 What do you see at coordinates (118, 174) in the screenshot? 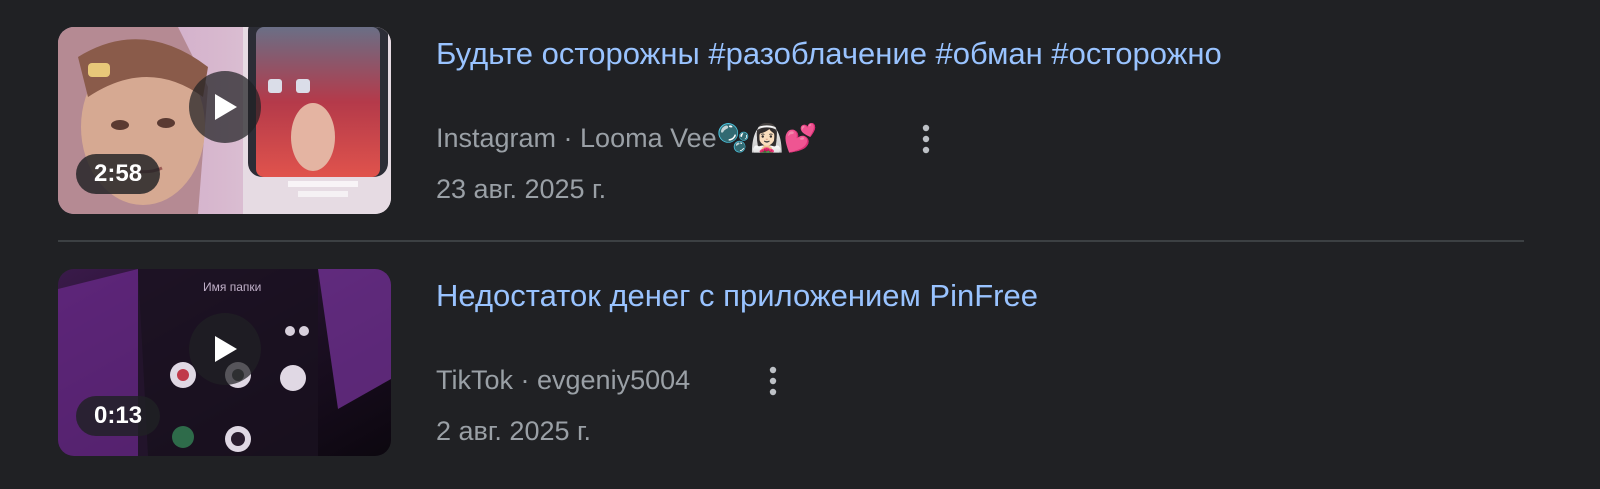
I see `duration-badge: 2:58` at bounding box center [118, 174].